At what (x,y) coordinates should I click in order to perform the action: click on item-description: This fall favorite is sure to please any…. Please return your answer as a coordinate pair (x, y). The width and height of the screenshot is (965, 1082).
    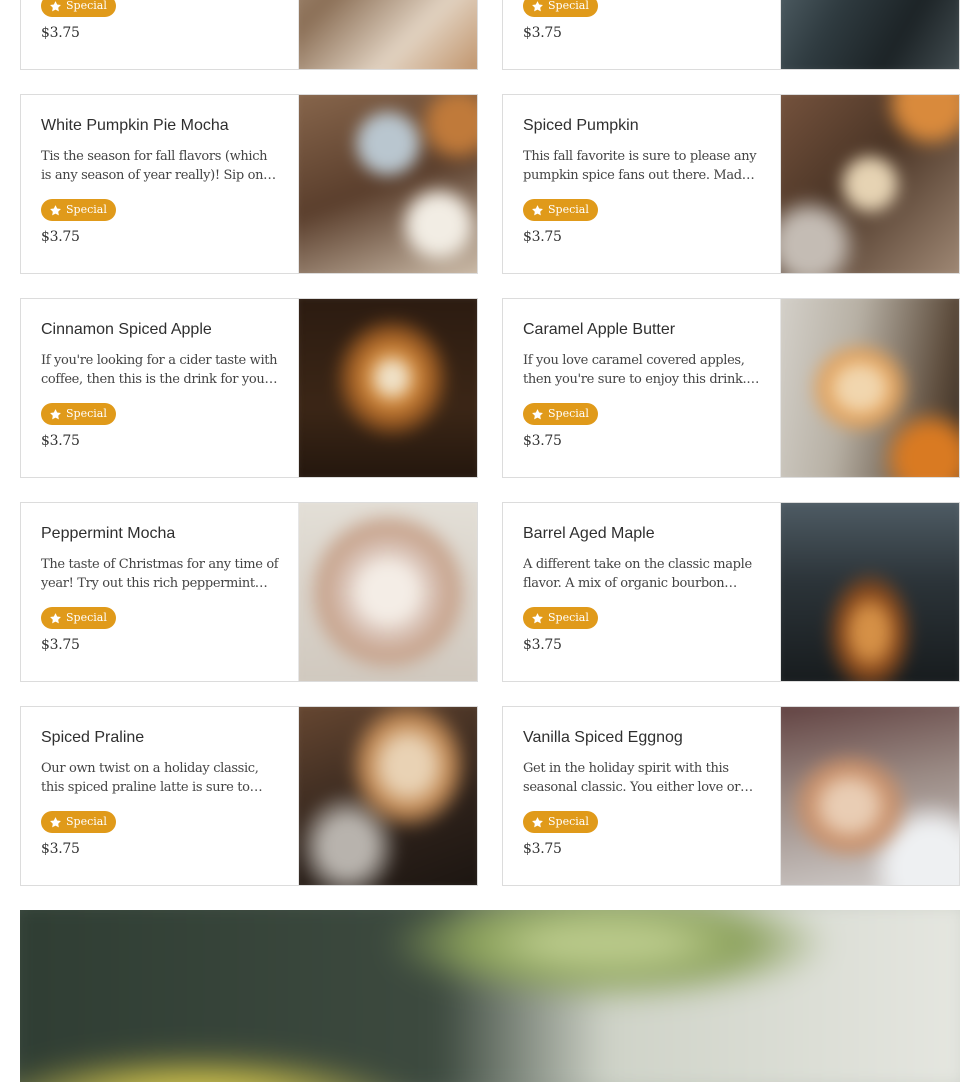
    Looking at the image, I should click on (640, 166).